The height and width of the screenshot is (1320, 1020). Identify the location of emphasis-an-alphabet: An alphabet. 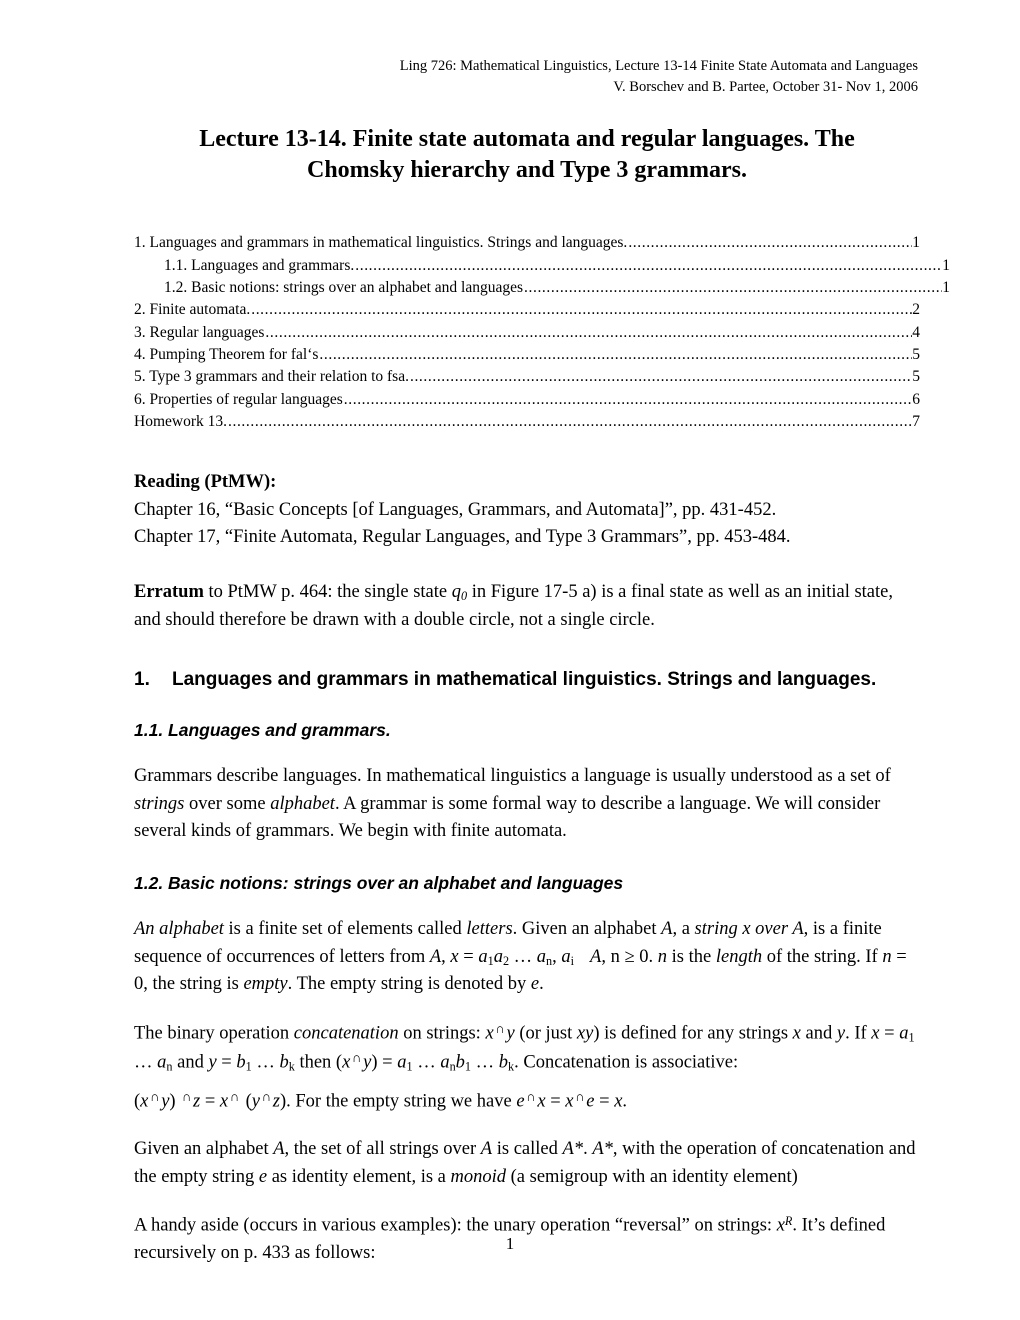
(179, 928).